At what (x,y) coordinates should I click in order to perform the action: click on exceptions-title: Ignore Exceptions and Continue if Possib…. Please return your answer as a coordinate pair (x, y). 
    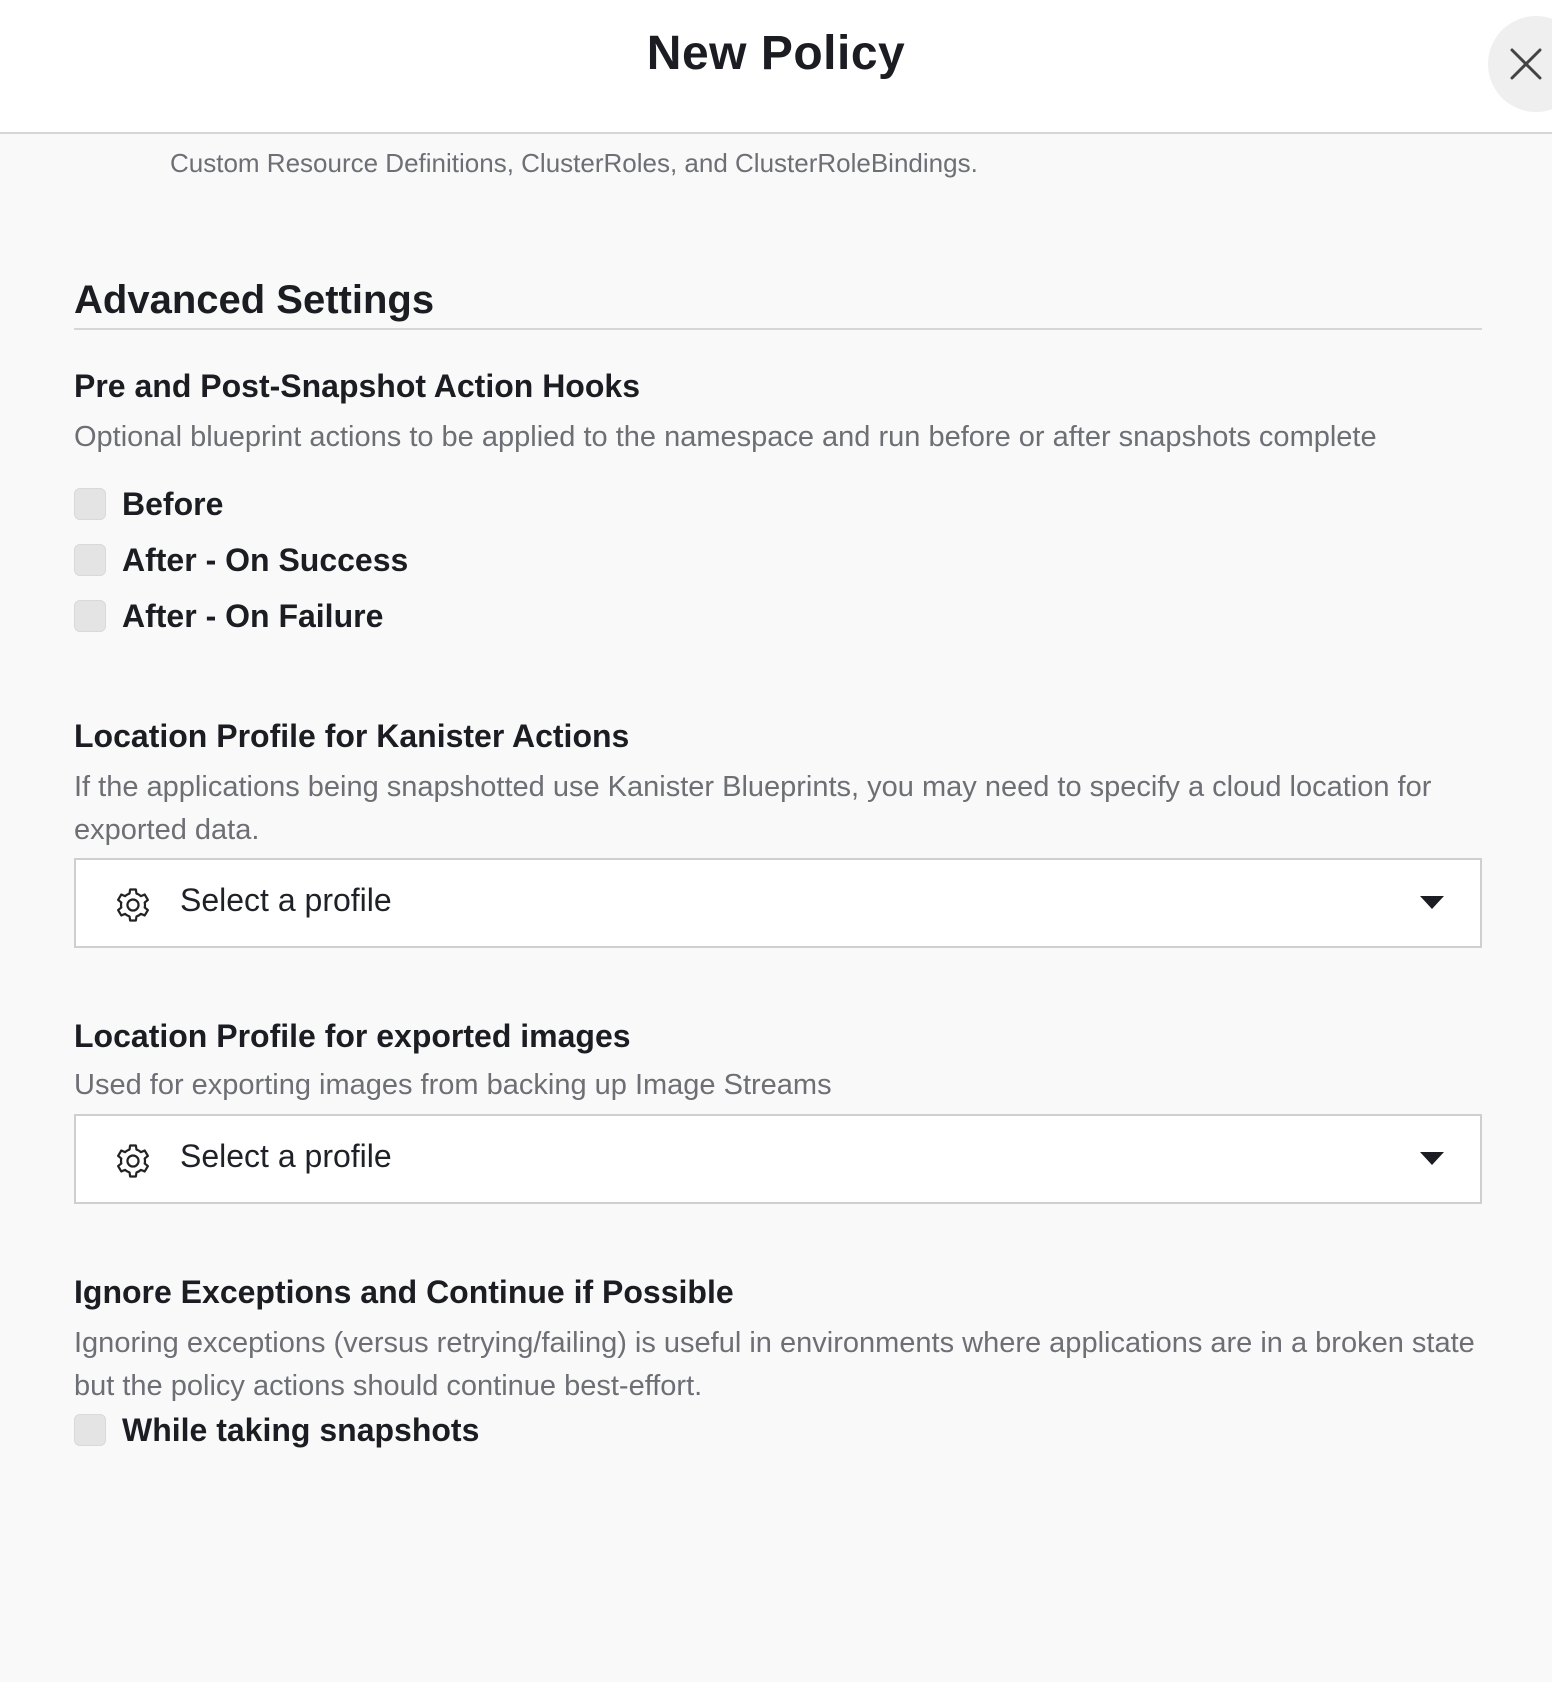
    Looking at the image, I should click on (404, 1292).